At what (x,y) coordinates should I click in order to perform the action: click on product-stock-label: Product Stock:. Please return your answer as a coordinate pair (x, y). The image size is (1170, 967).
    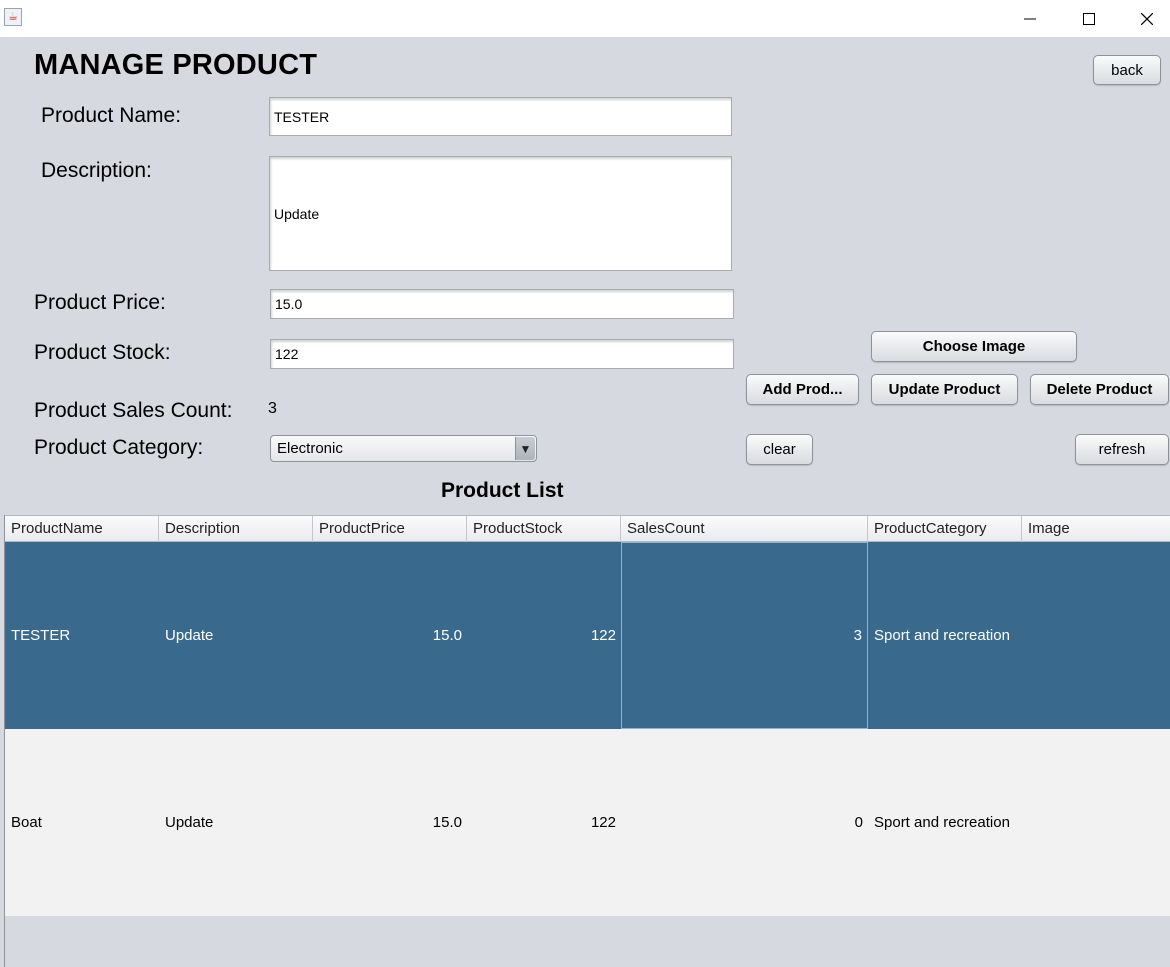
    Looking at the image, I should click on (102, 352).